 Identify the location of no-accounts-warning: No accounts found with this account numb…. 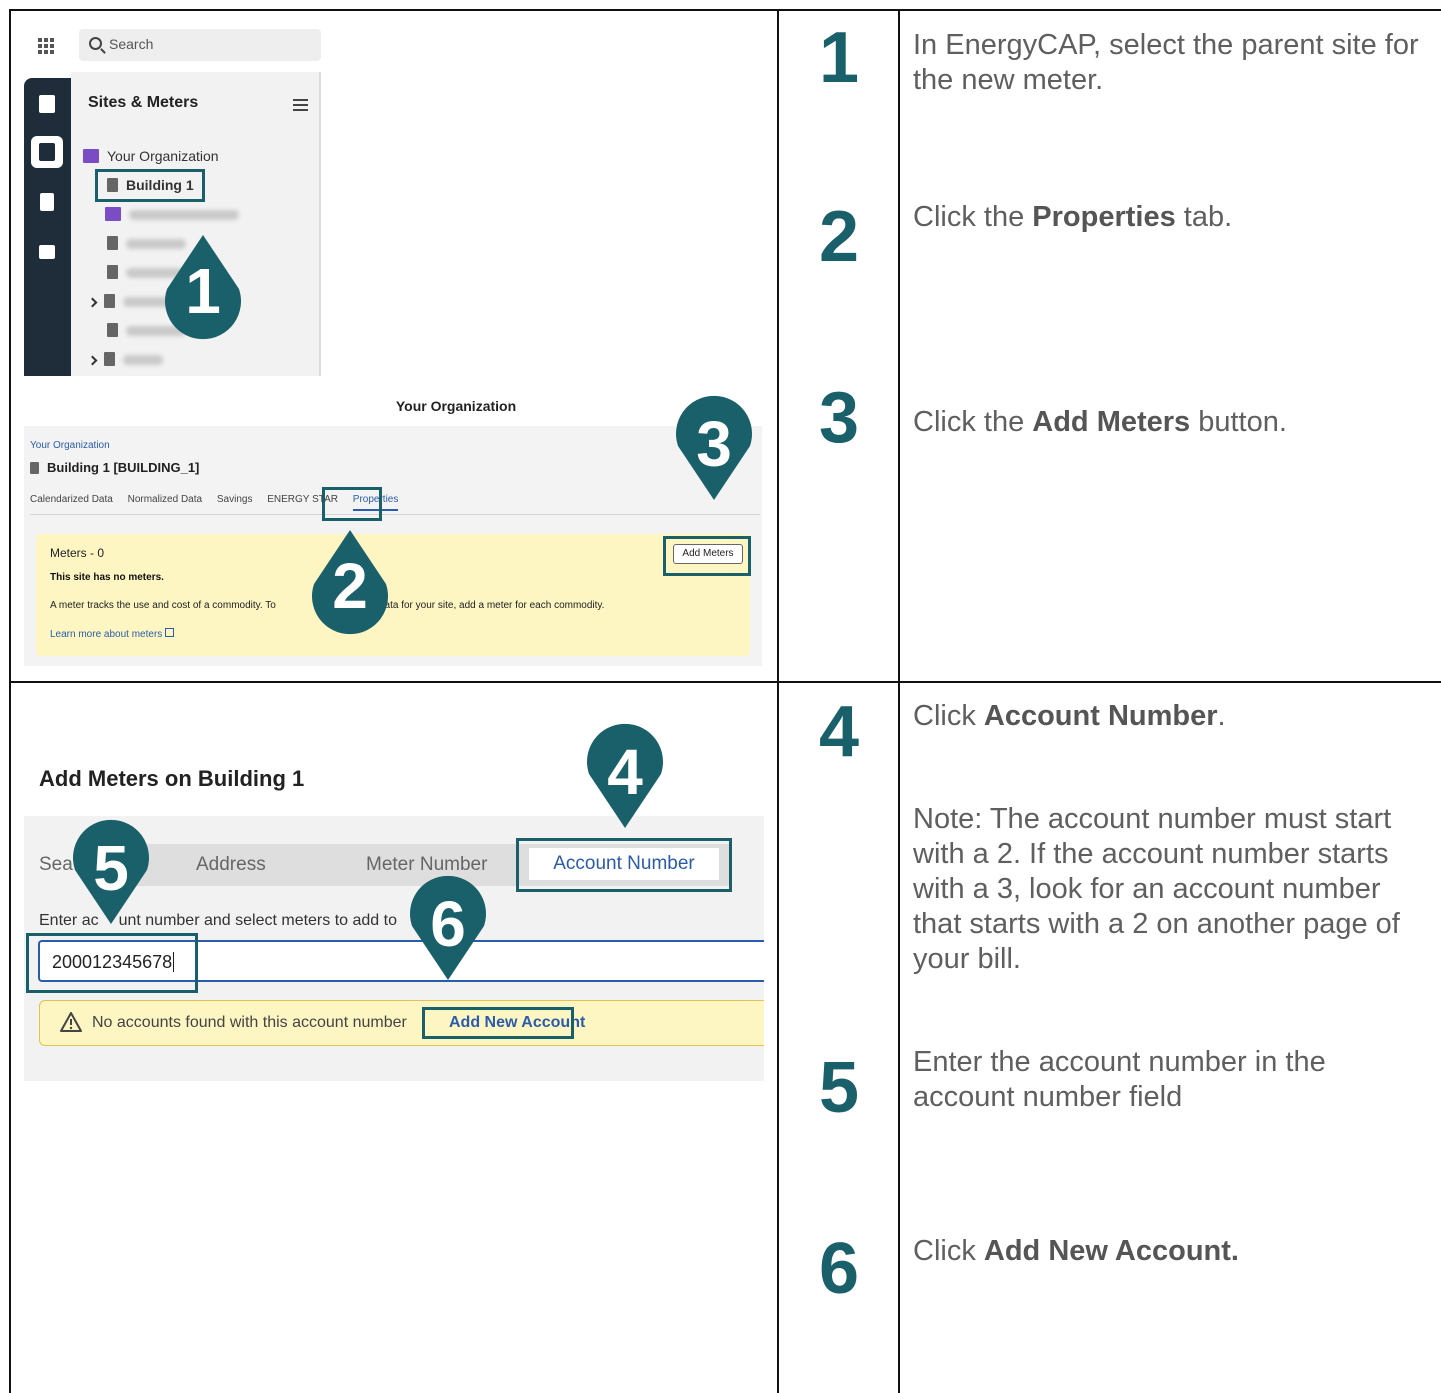
(401, 1023).